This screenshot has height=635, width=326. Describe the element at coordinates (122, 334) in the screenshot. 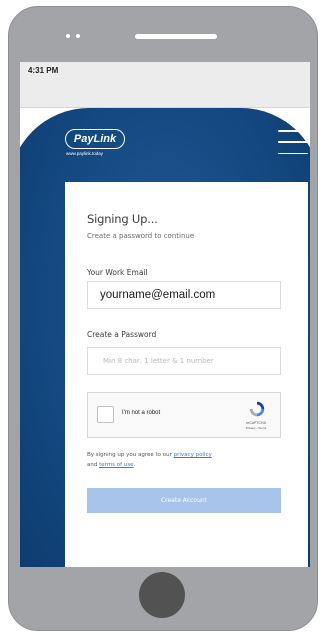

I see `password-label: Create a Password` at that location.